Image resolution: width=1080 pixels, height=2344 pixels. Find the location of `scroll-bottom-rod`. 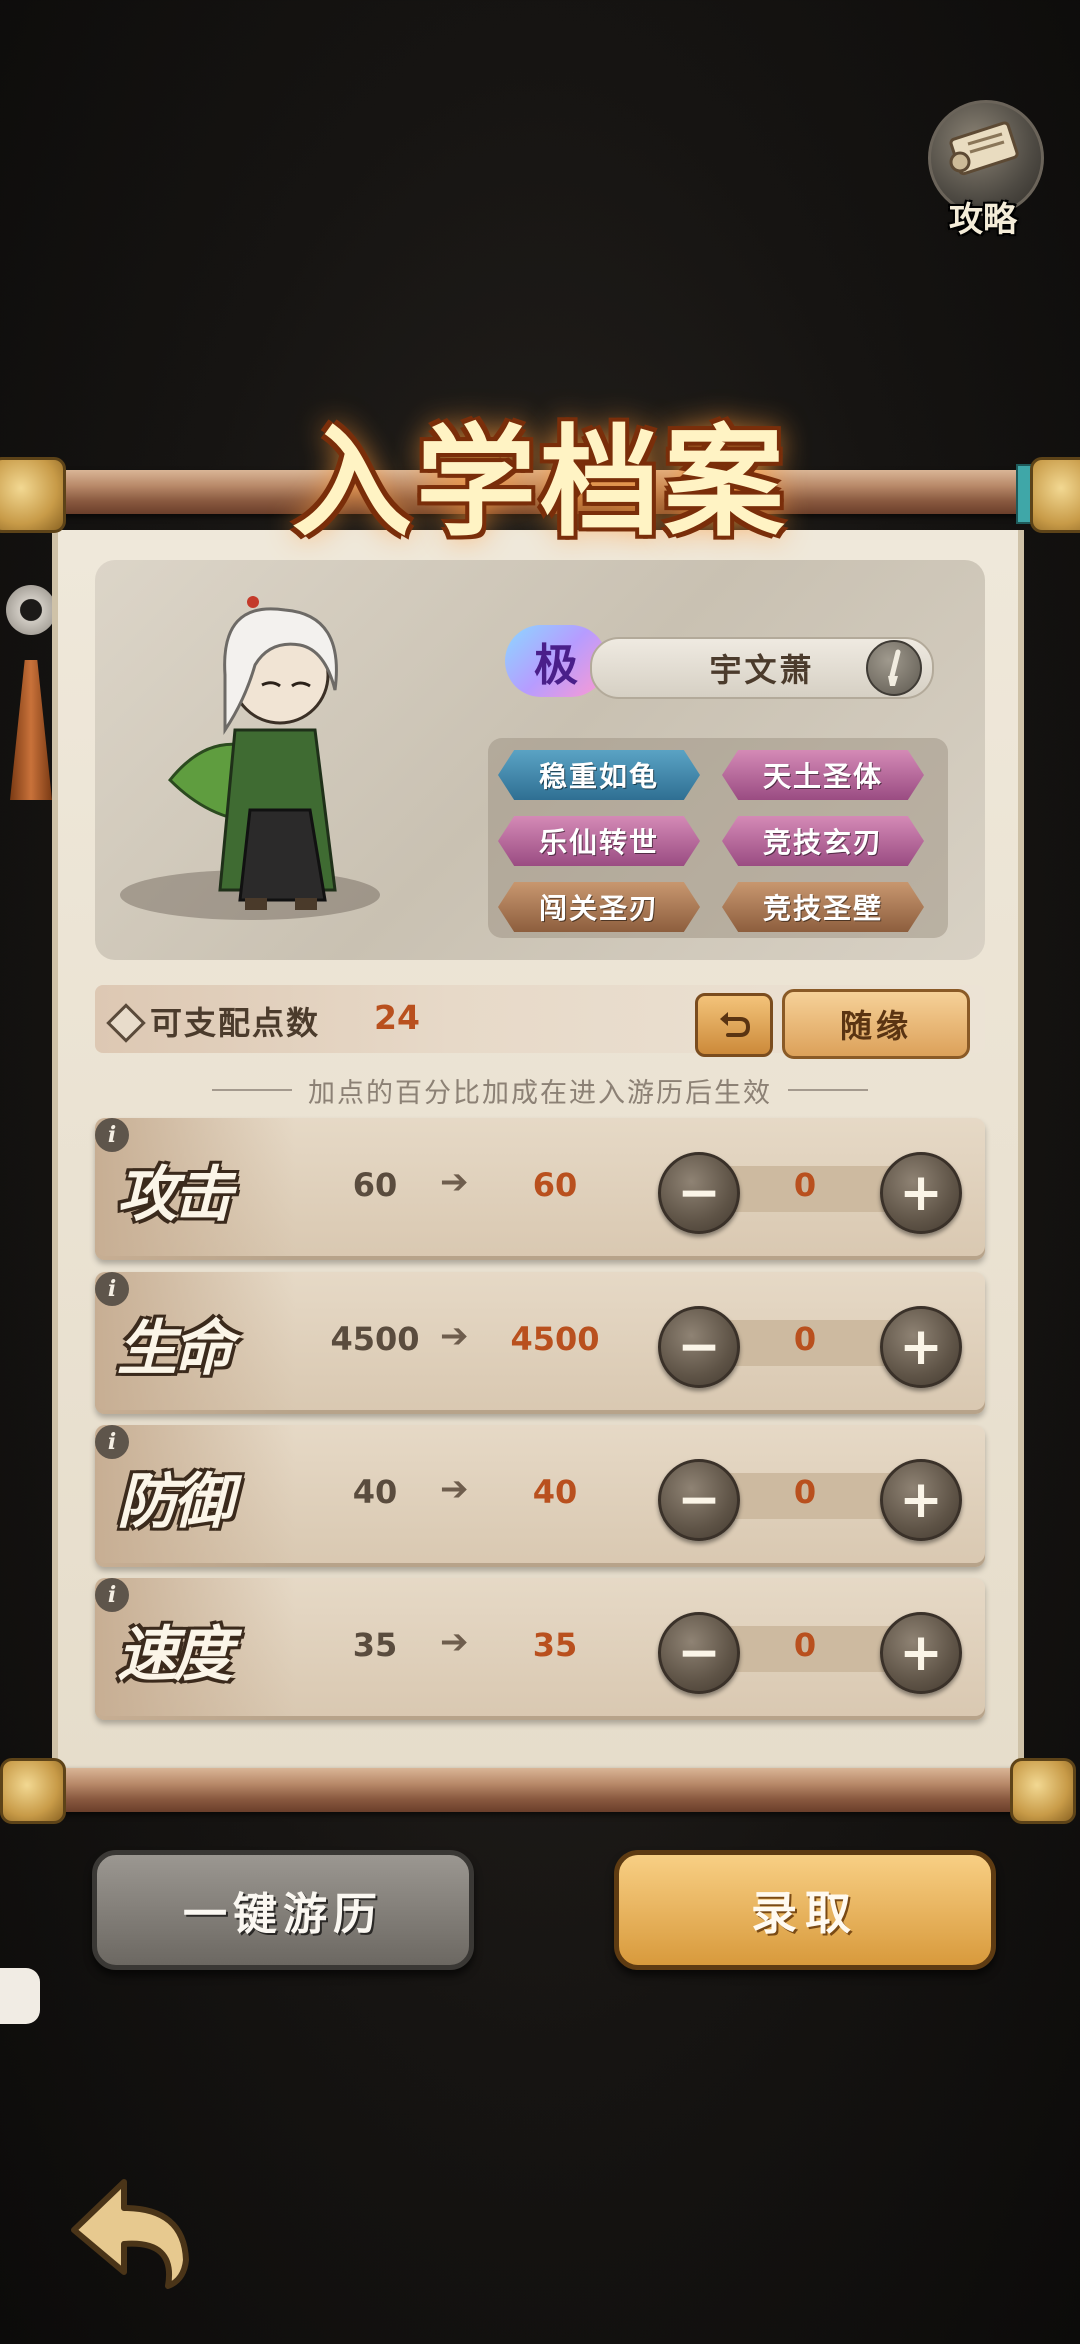

scroll-bottom-rod is located at coordinates (540, 1790).